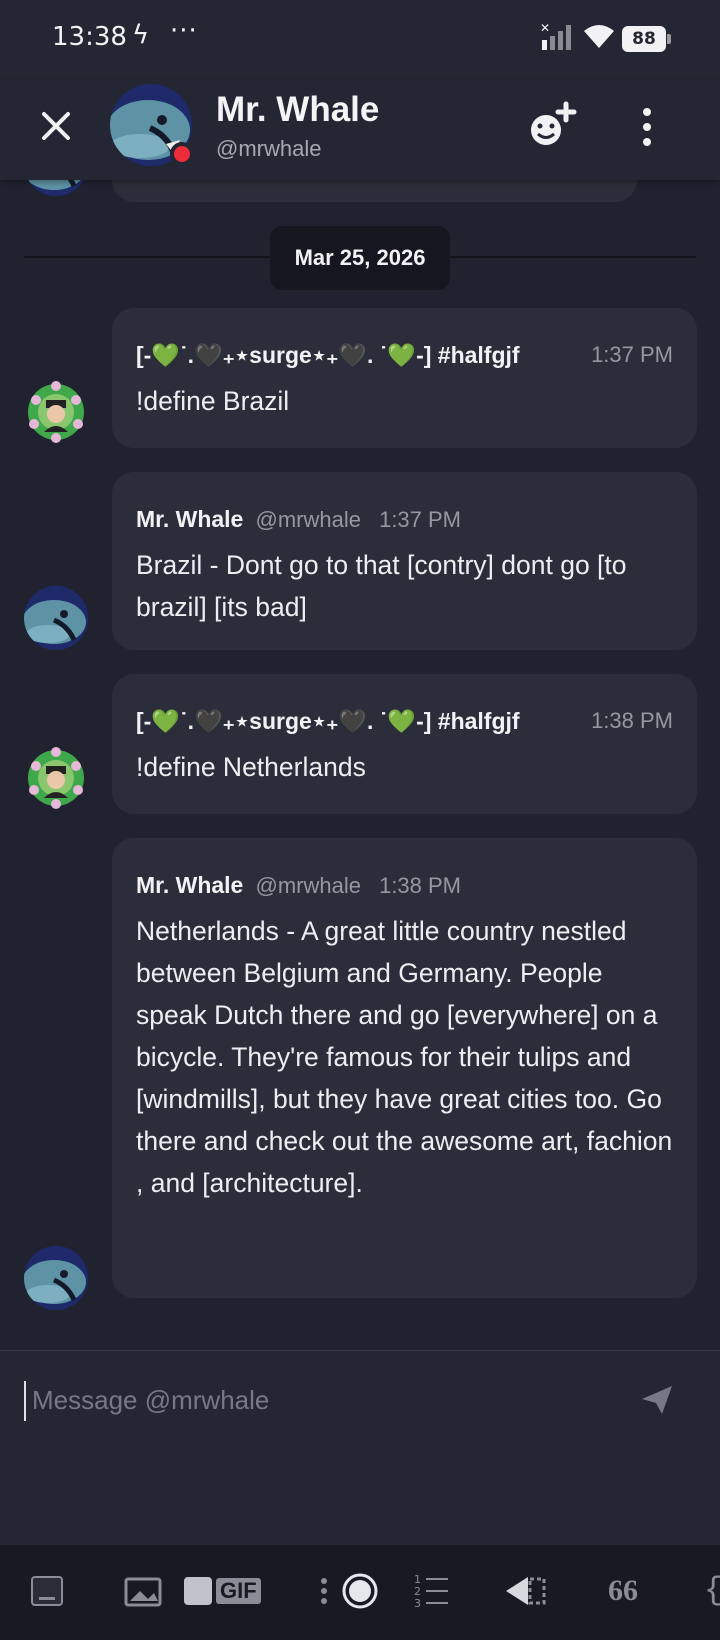 This screenshot has height=1640, width=720. What do you see at coordinates (525, 1591) in the screenshot?
I see `spoiler-icon` at bounding box center [525, 1591].